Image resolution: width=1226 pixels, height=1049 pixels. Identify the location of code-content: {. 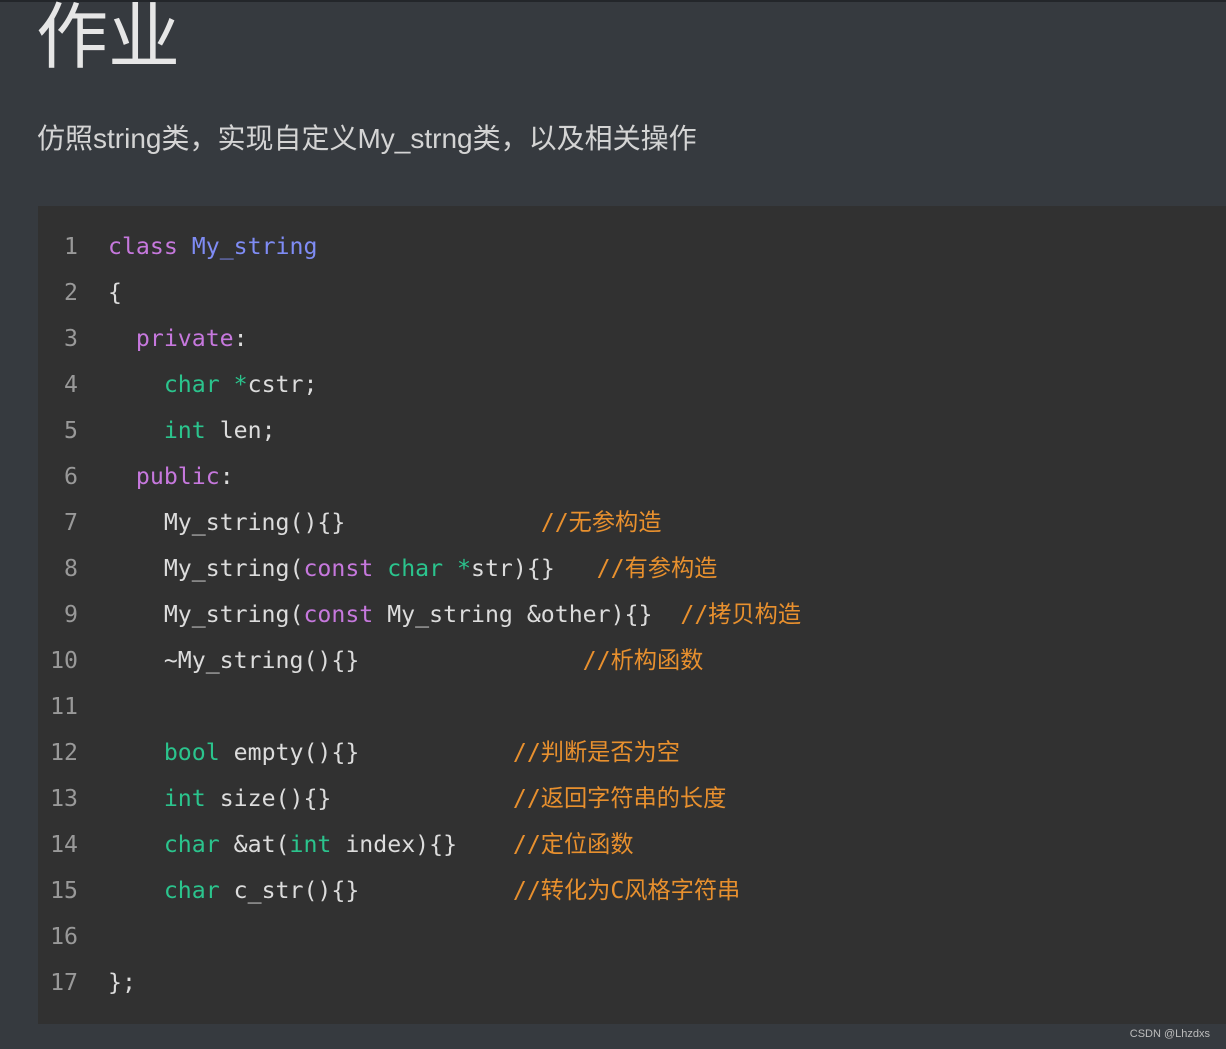
(115, 293).